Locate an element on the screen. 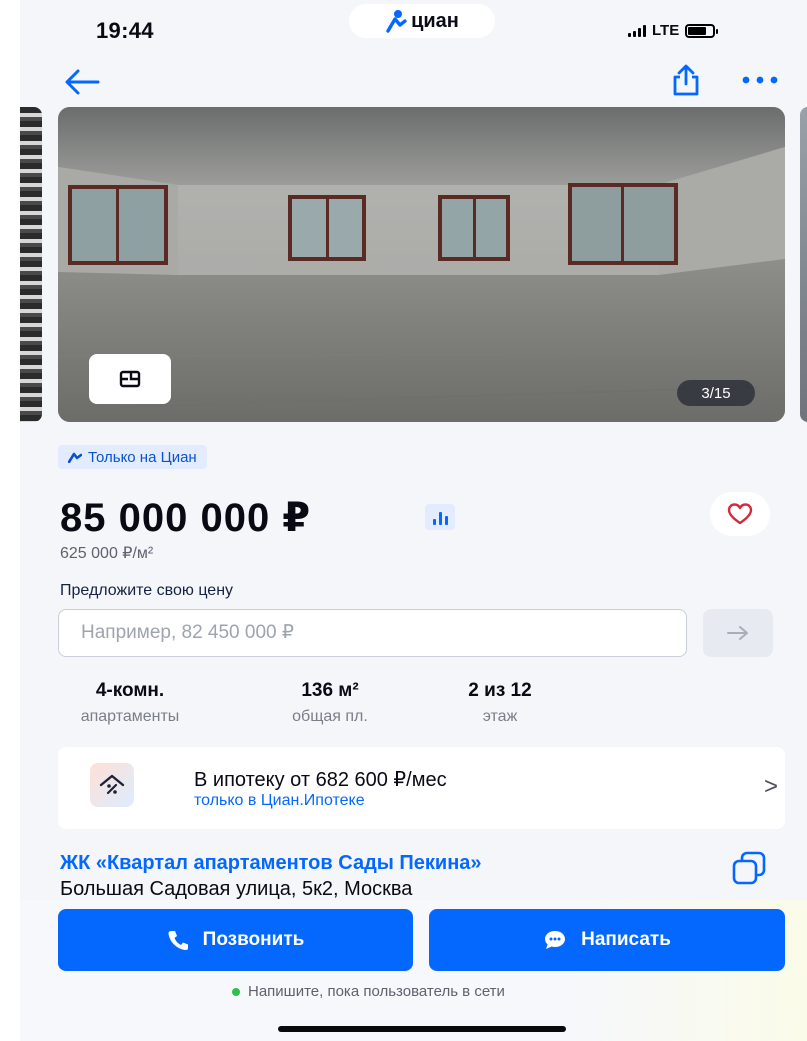  offer-label: Предложите свою цену is located at coordinates (147, 590).